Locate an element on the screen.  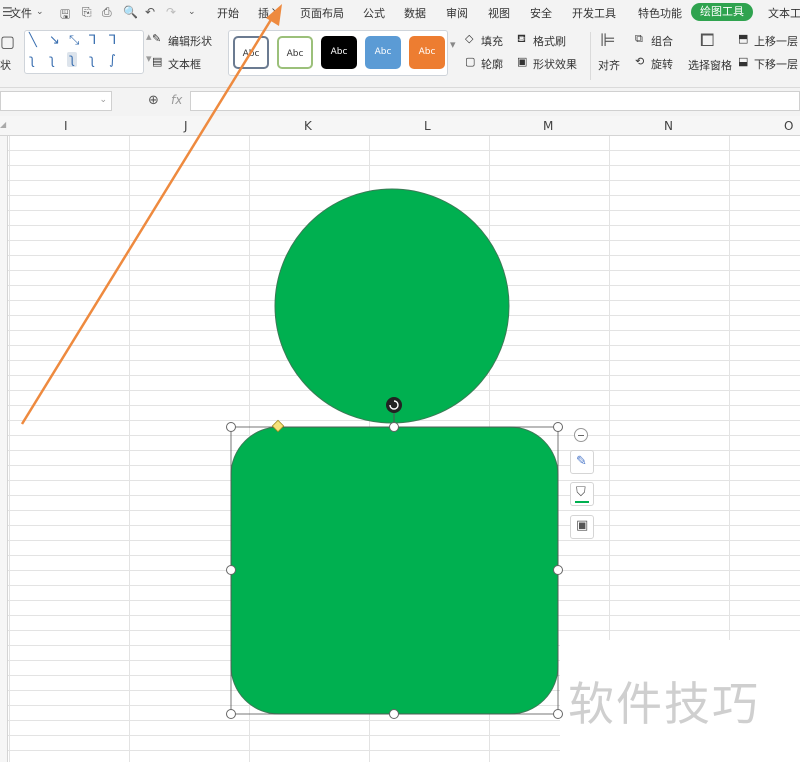
paint-bucket-icon: ⛉ is located at coordinates (581, 492).